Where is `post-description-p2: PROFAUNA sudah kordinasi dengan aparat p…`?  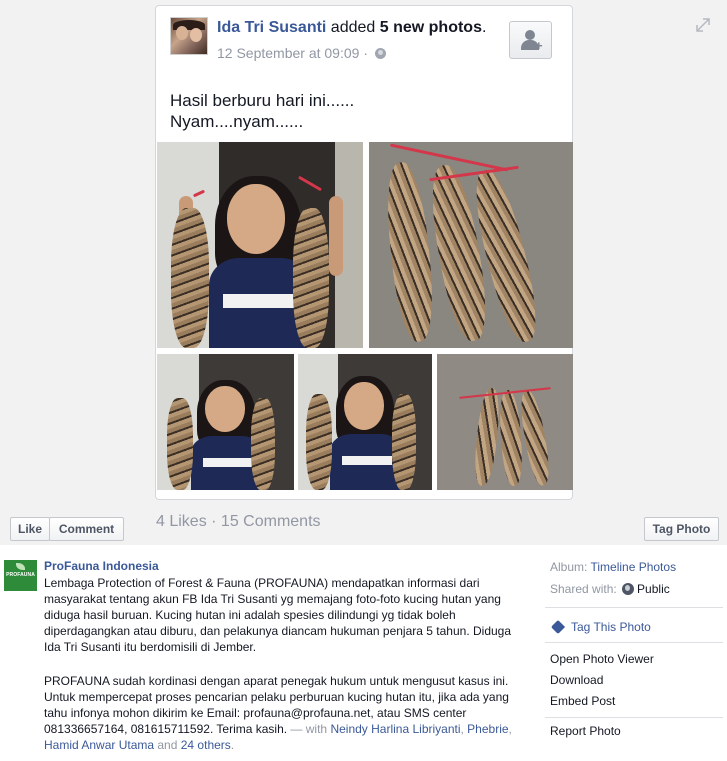 post-description-p2: PROFAUNA sudah kordinasi dengan aparat p… is located at coordinates (284, 713).